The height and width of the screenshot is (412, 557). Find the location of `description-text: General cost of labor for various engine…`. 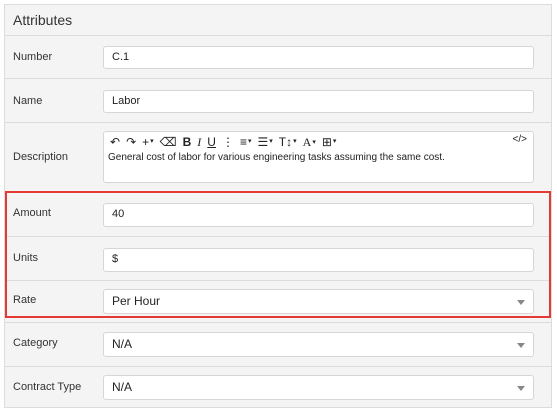

description-text: General cost of labor for various engine… is located at coordinates (276, 157).